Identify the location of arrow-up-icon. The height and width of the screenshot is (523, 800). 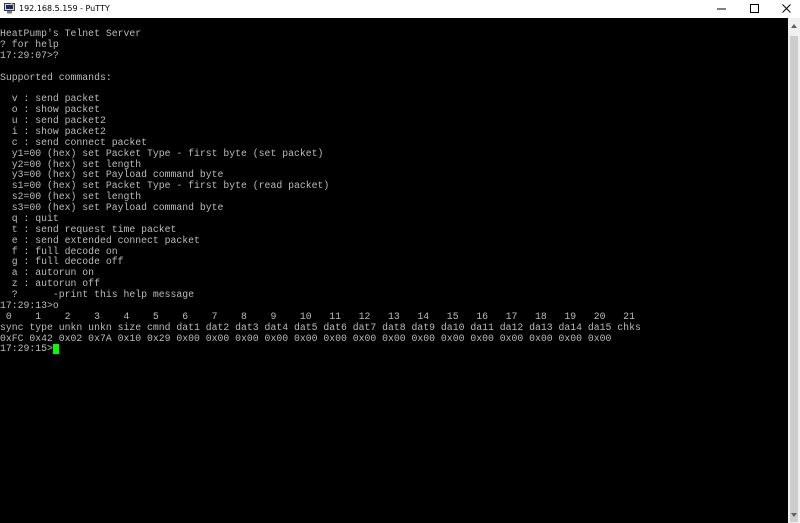
(794, 26).